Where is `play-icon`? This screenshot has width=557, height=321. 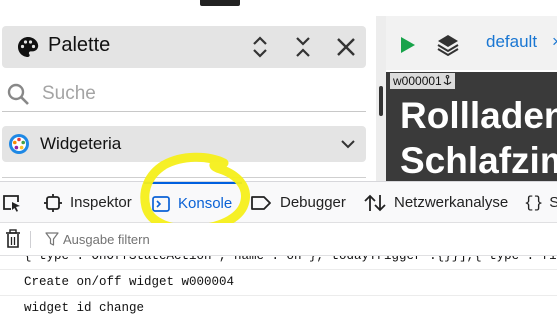 play-icon is located at coordinates (408, 45).